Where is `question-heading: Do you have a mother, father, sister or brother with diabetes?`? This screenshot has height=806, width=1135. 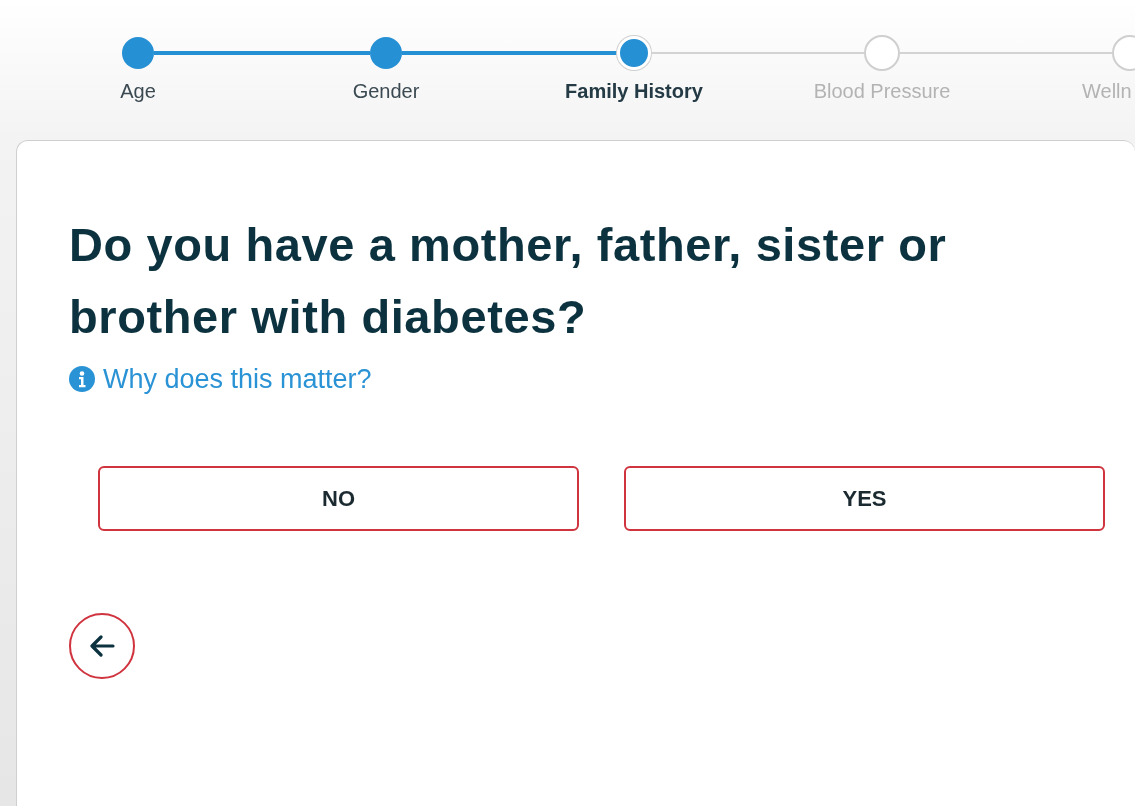
question-heading: Do you have a mother, father, sister or brother with diabetes? is located at coordinates (508, 281).